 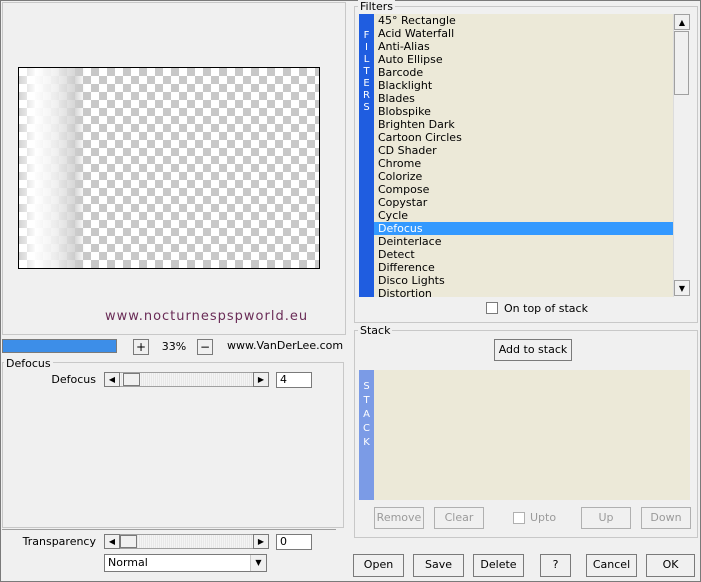 What do you see at coordinates (366, 47) in the screenshot?
I see `filters-side-letter: I` at bounding box center [366, 47].